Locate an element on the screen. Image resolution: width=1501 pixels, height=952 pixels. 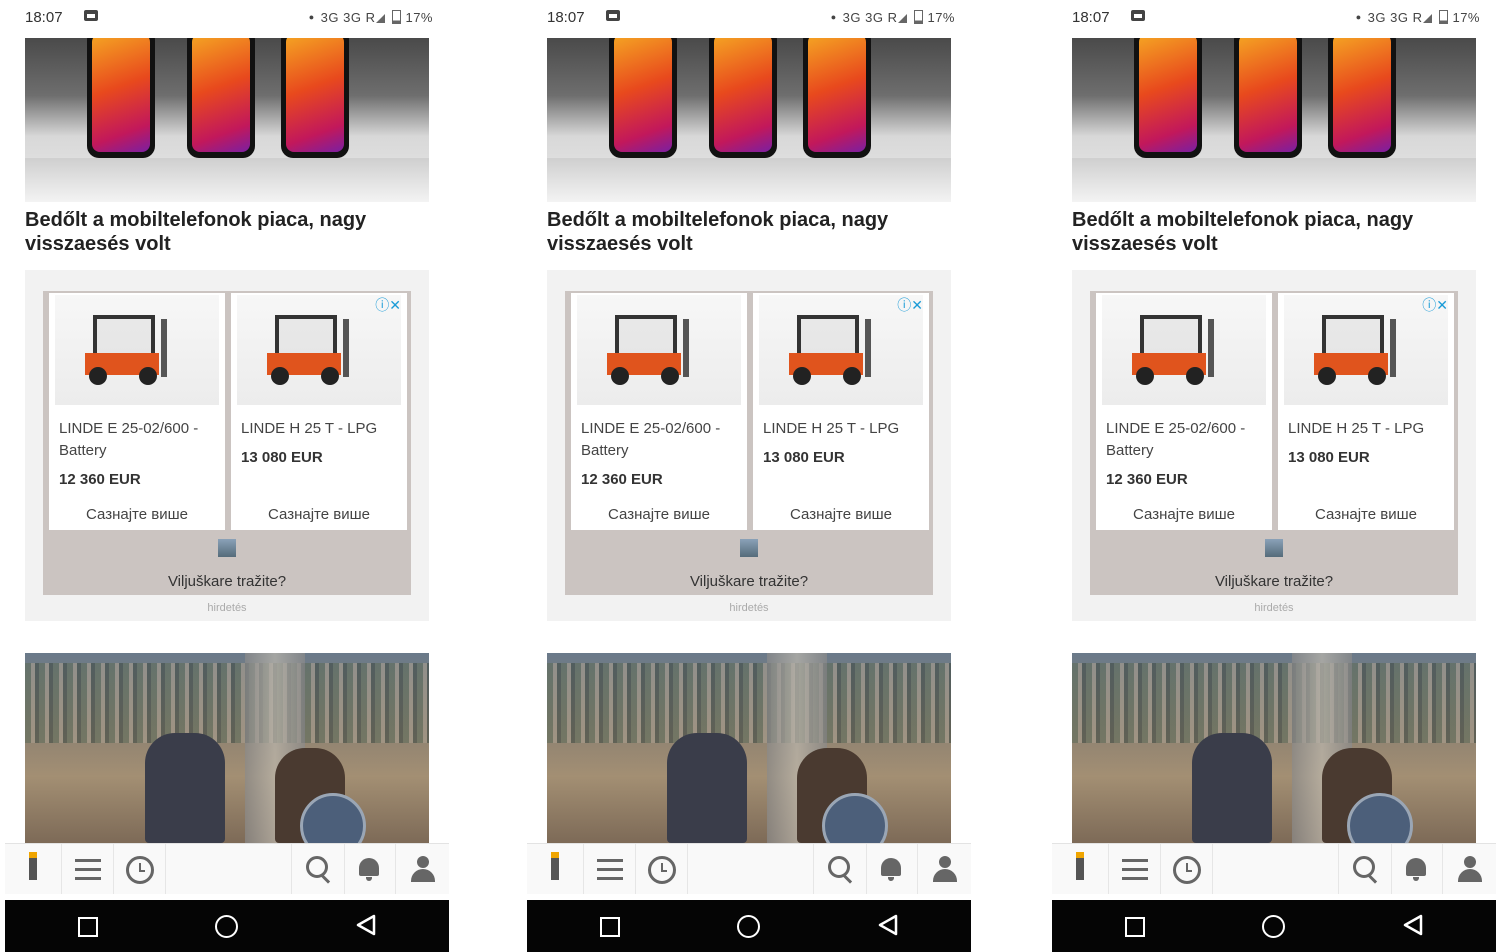
site-logo-icon is located at coordinates (33, 866).